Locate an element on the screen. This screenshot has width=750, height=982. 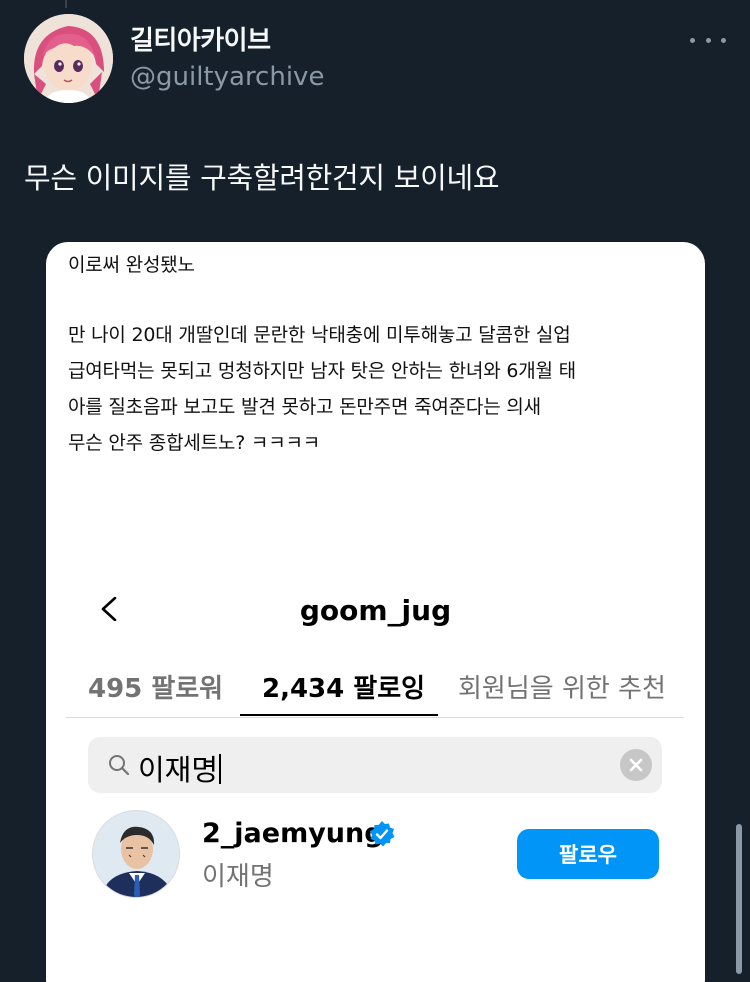
result-full-name: 이재명 is located at coordinates (238, 877).